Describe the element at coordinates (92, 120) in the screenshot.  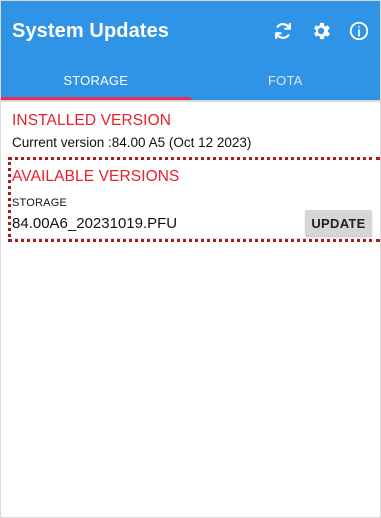
I see `installed-version-header: INSTALLED VERSION` at that location.